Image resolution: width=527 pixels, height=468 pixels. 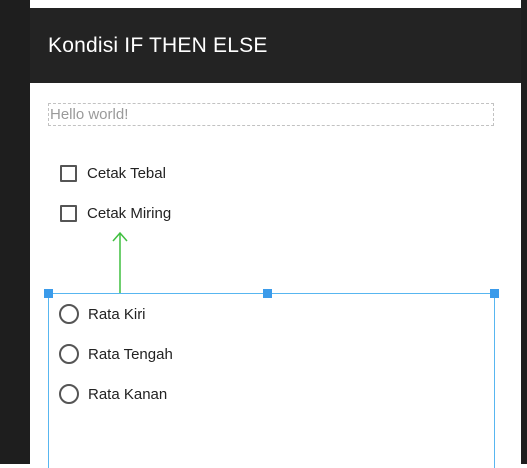 What do you see at coordinates (129, 213) in the screenshot?
I see `checkbox-label: Cetak Miring` at bounding box center [129, 213].